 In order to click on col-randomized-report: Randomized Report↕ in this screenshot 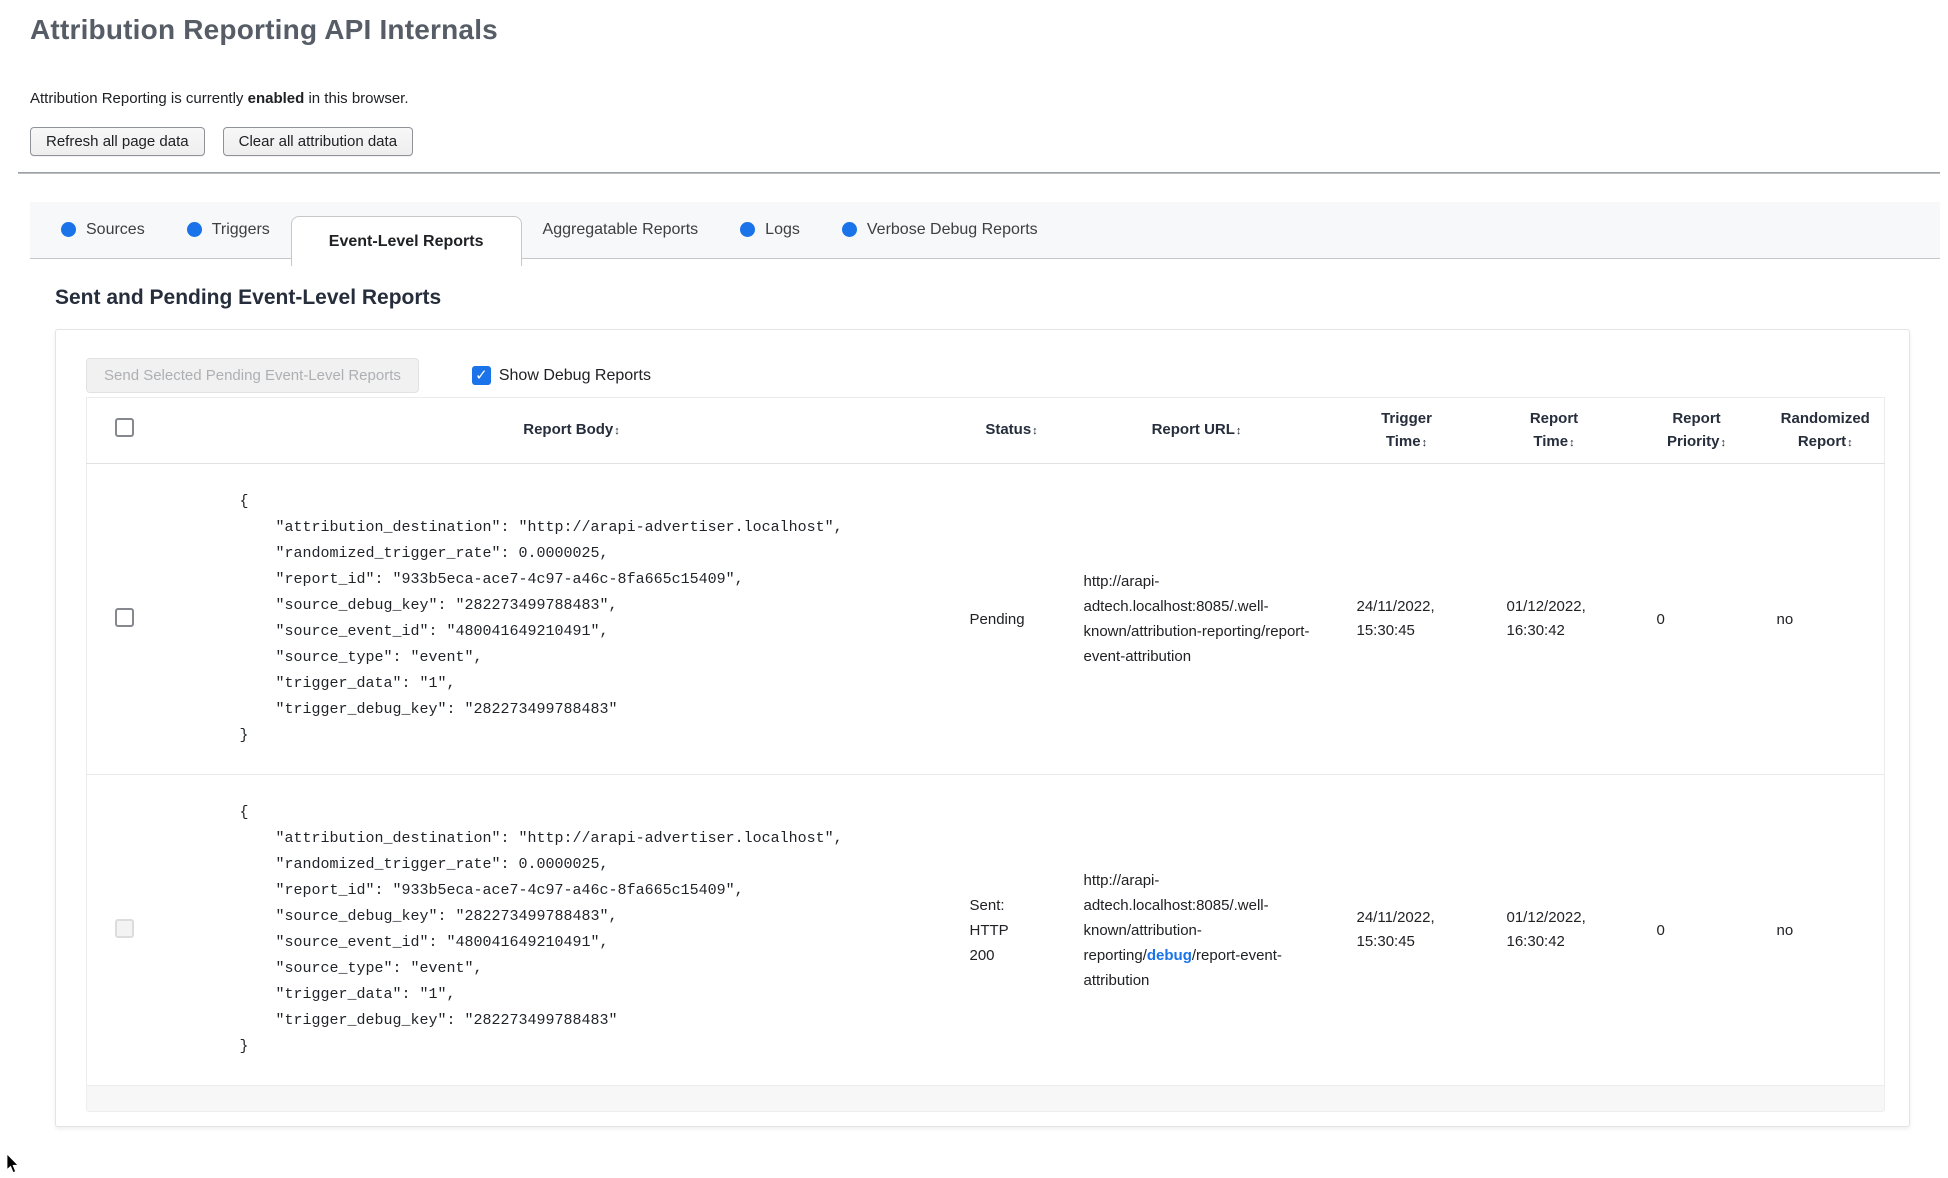, I will do `click(1825, 430)`.